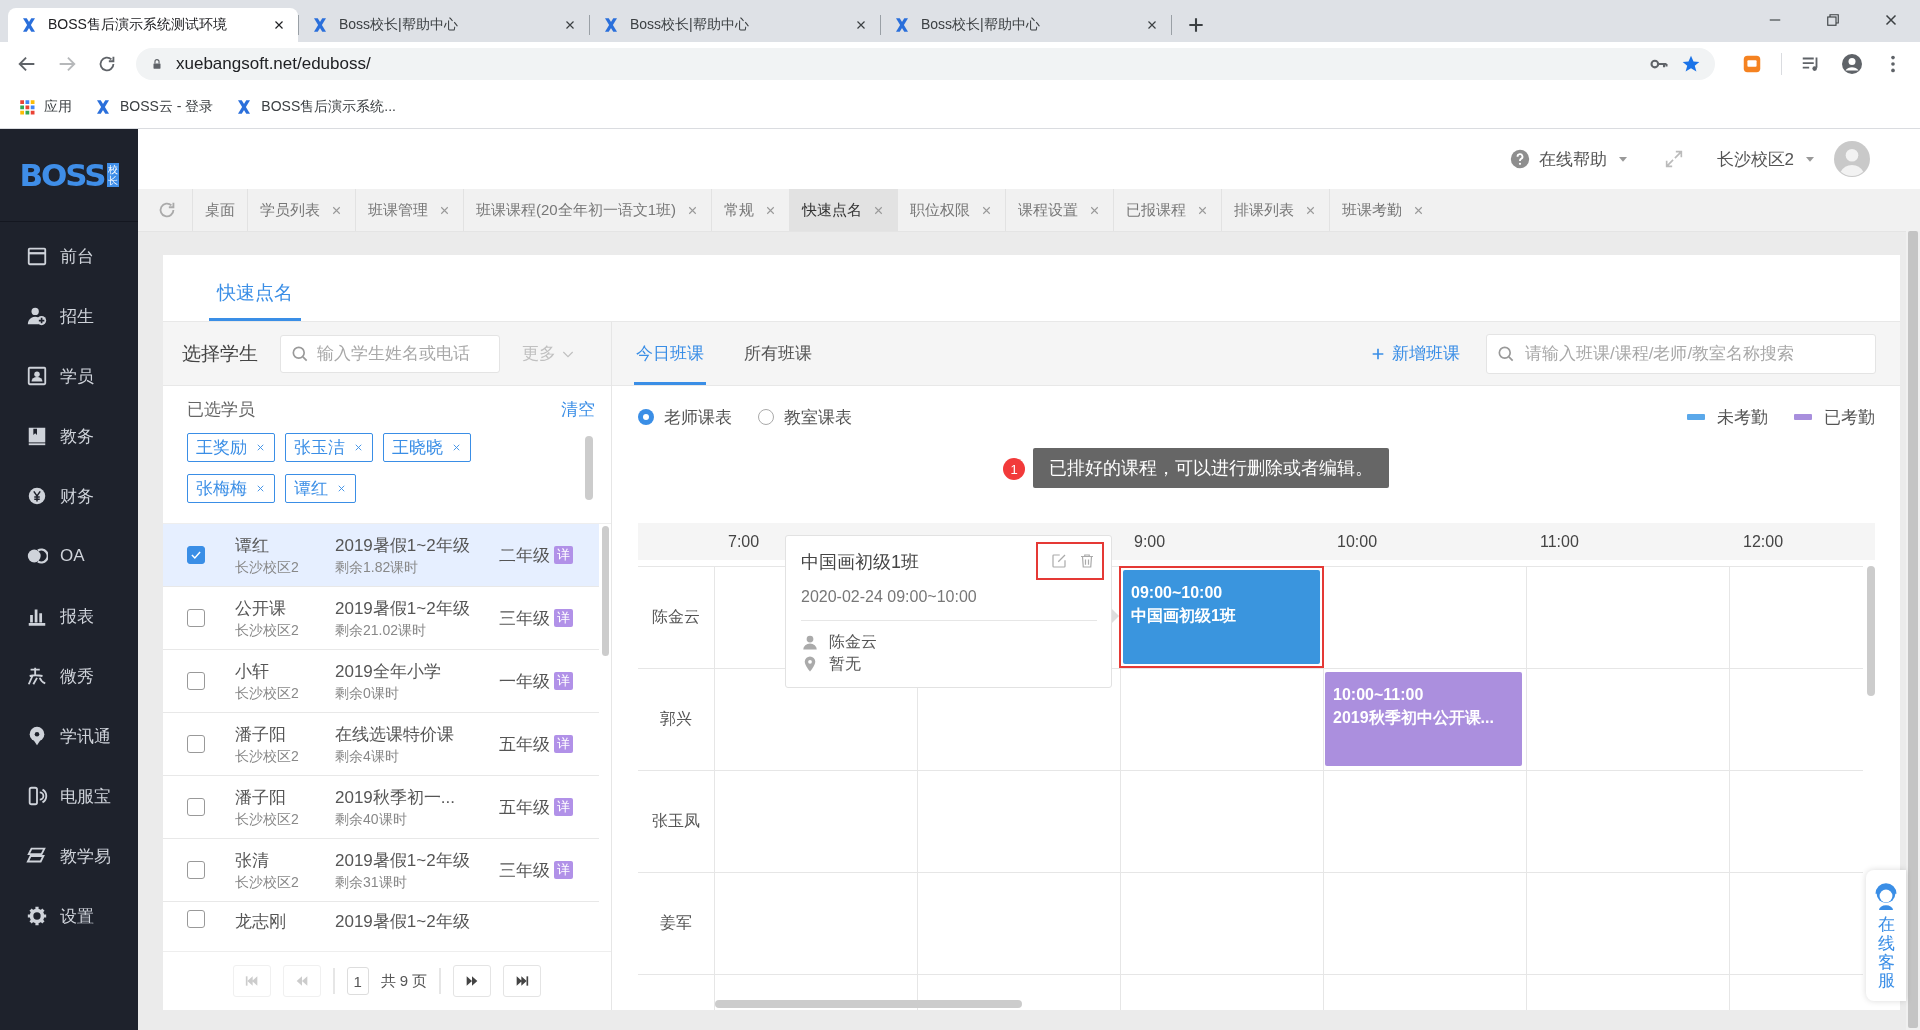 The width and height of the screenshot is (1920, 1030). I want to click on previous-page-button, so click(301, 981).